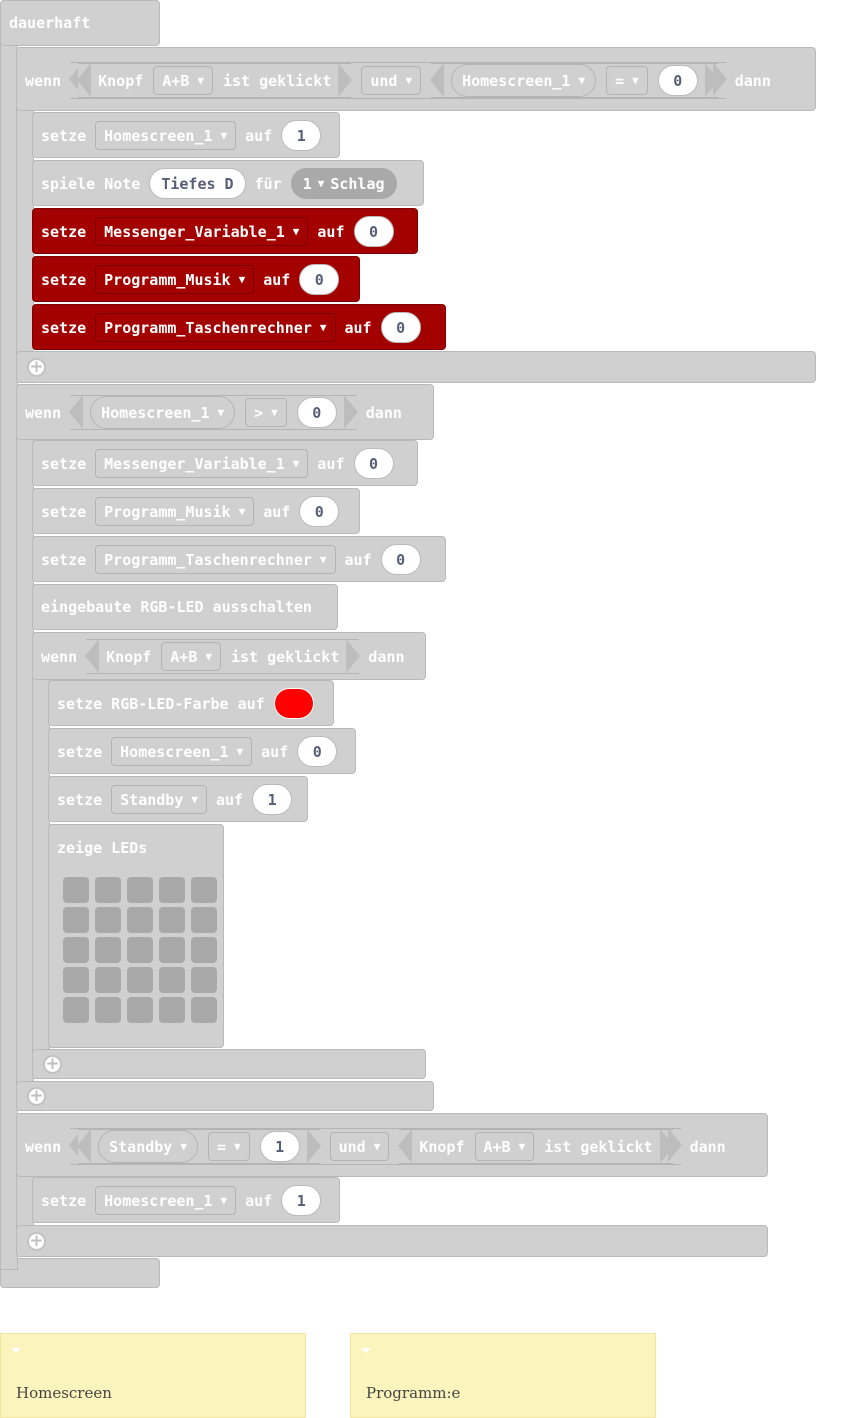 The image size is (868, 1418). Describe the element at coordinates (197, 183) in the screenshot. I see `note-input: Tiefes D` at that location.